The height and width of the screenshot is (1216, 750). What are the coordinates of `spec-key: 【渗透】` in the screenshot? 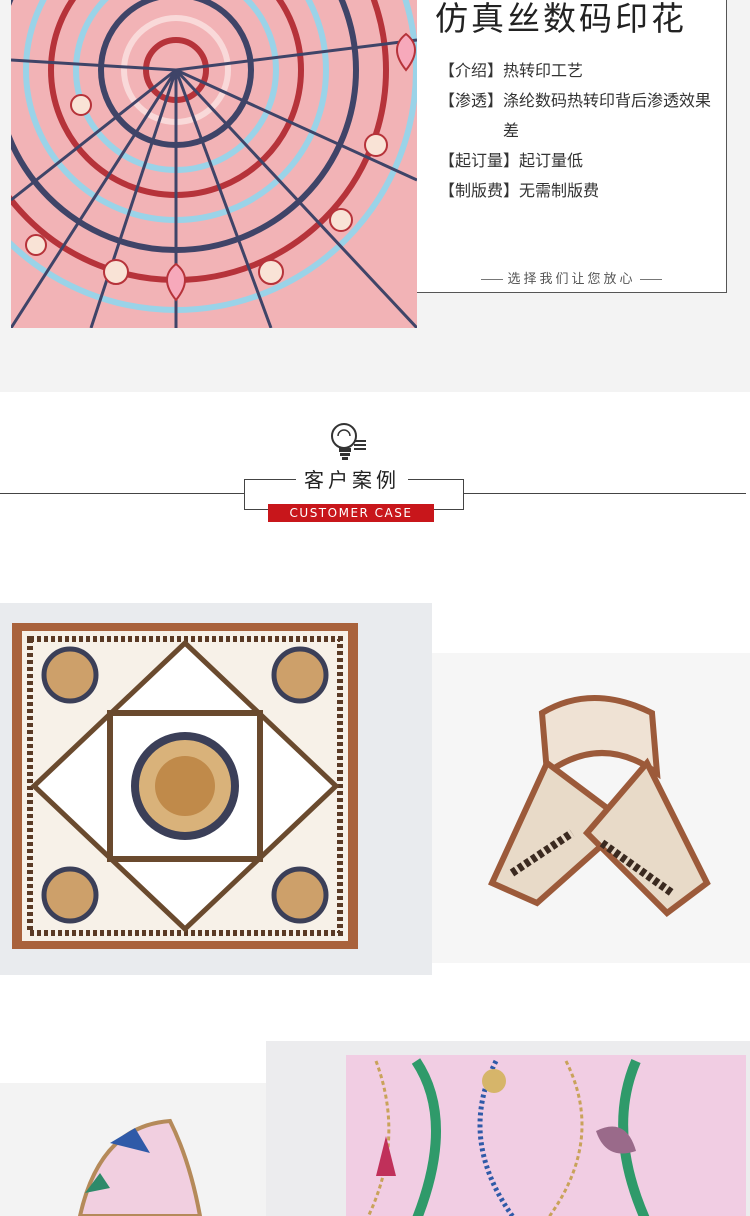 It's located at (471, 100).